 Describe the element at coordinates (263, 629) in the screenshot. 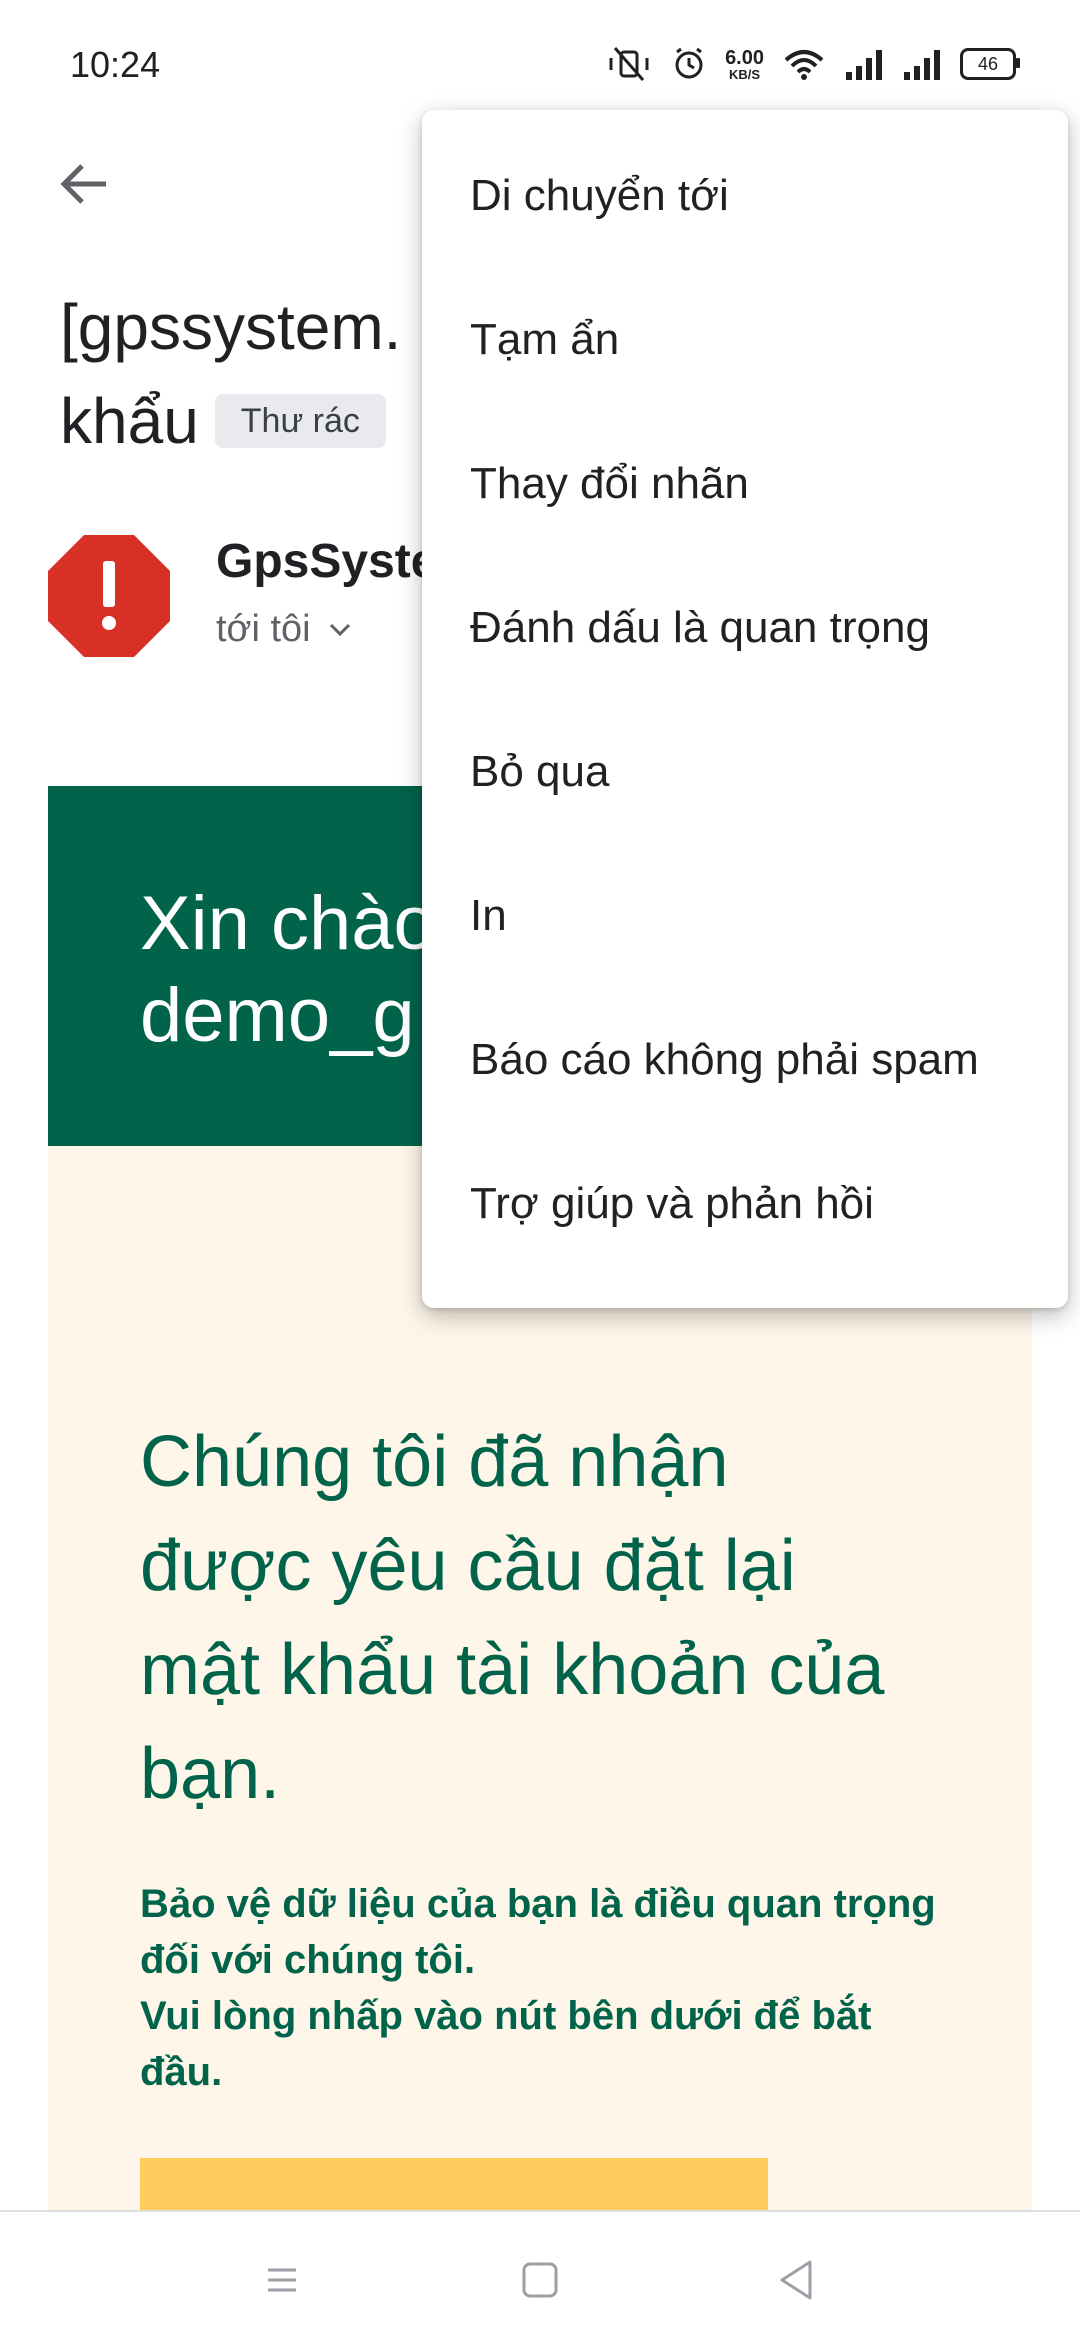

I see `recipient-label: tới tôi` at that location.